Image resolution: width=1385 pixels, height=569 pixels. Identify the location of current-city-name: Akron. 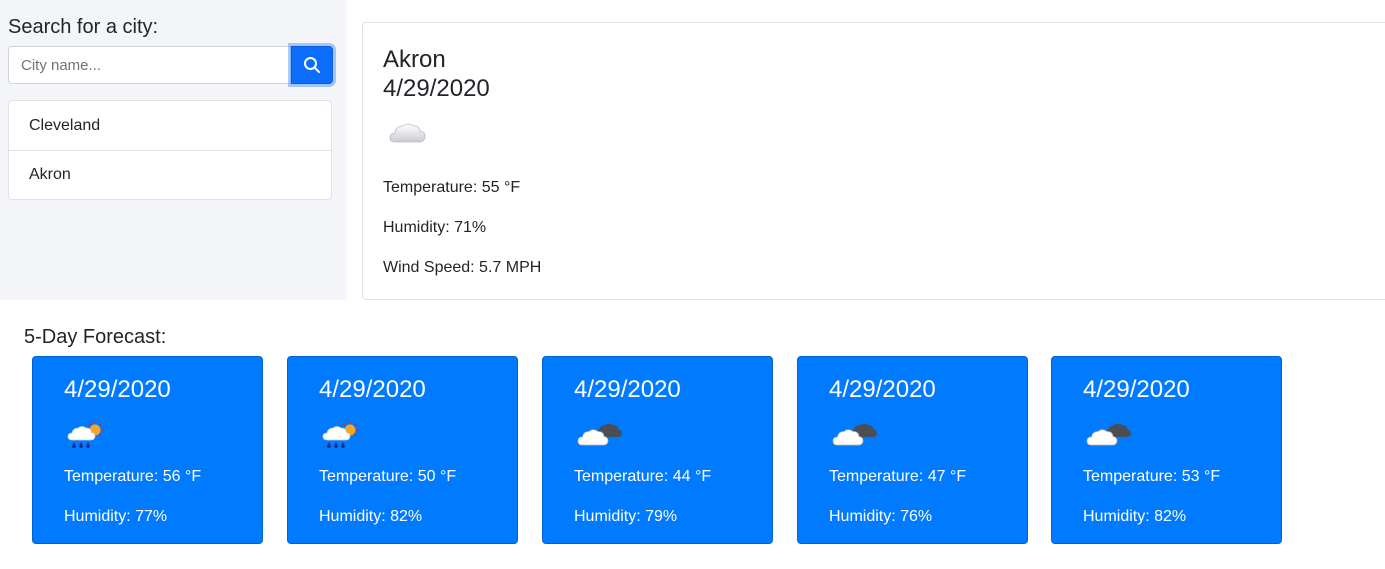
(414, 59).